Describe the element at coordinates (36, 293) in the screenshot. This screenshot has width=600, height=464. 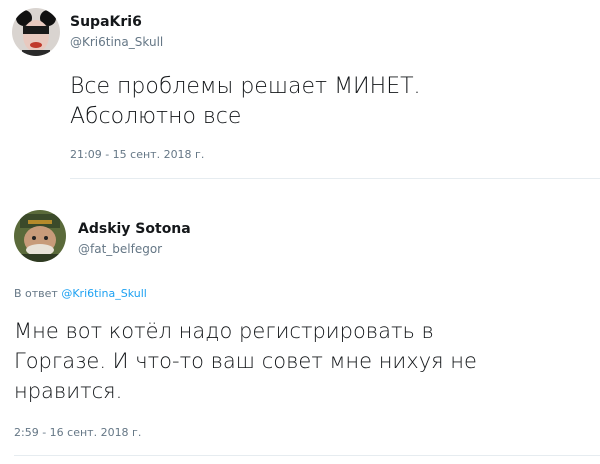
I see `reply-prefix: В ответ` at that location.